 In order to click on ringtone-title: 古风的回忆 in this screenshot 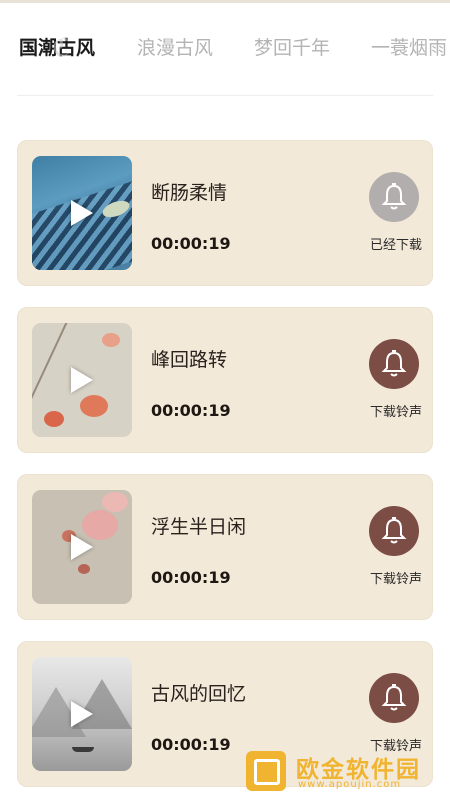, I will do `click(199, 694)`.